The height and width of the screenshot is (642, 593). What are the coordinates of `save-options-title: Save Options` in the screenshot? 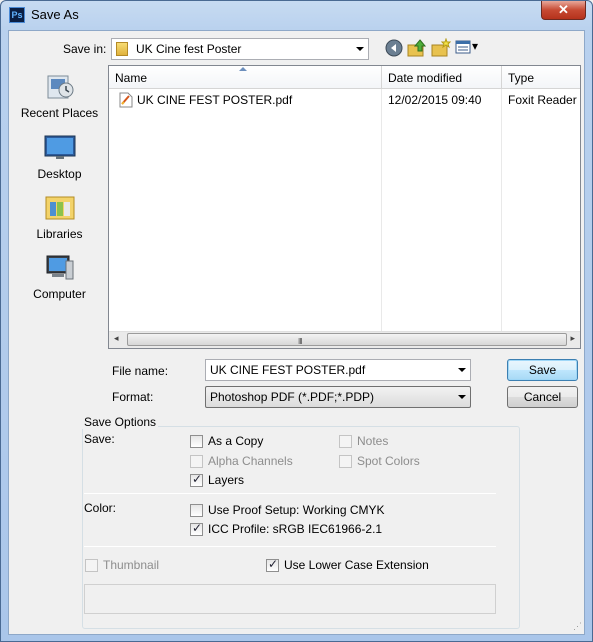 It's located at (120, 422).